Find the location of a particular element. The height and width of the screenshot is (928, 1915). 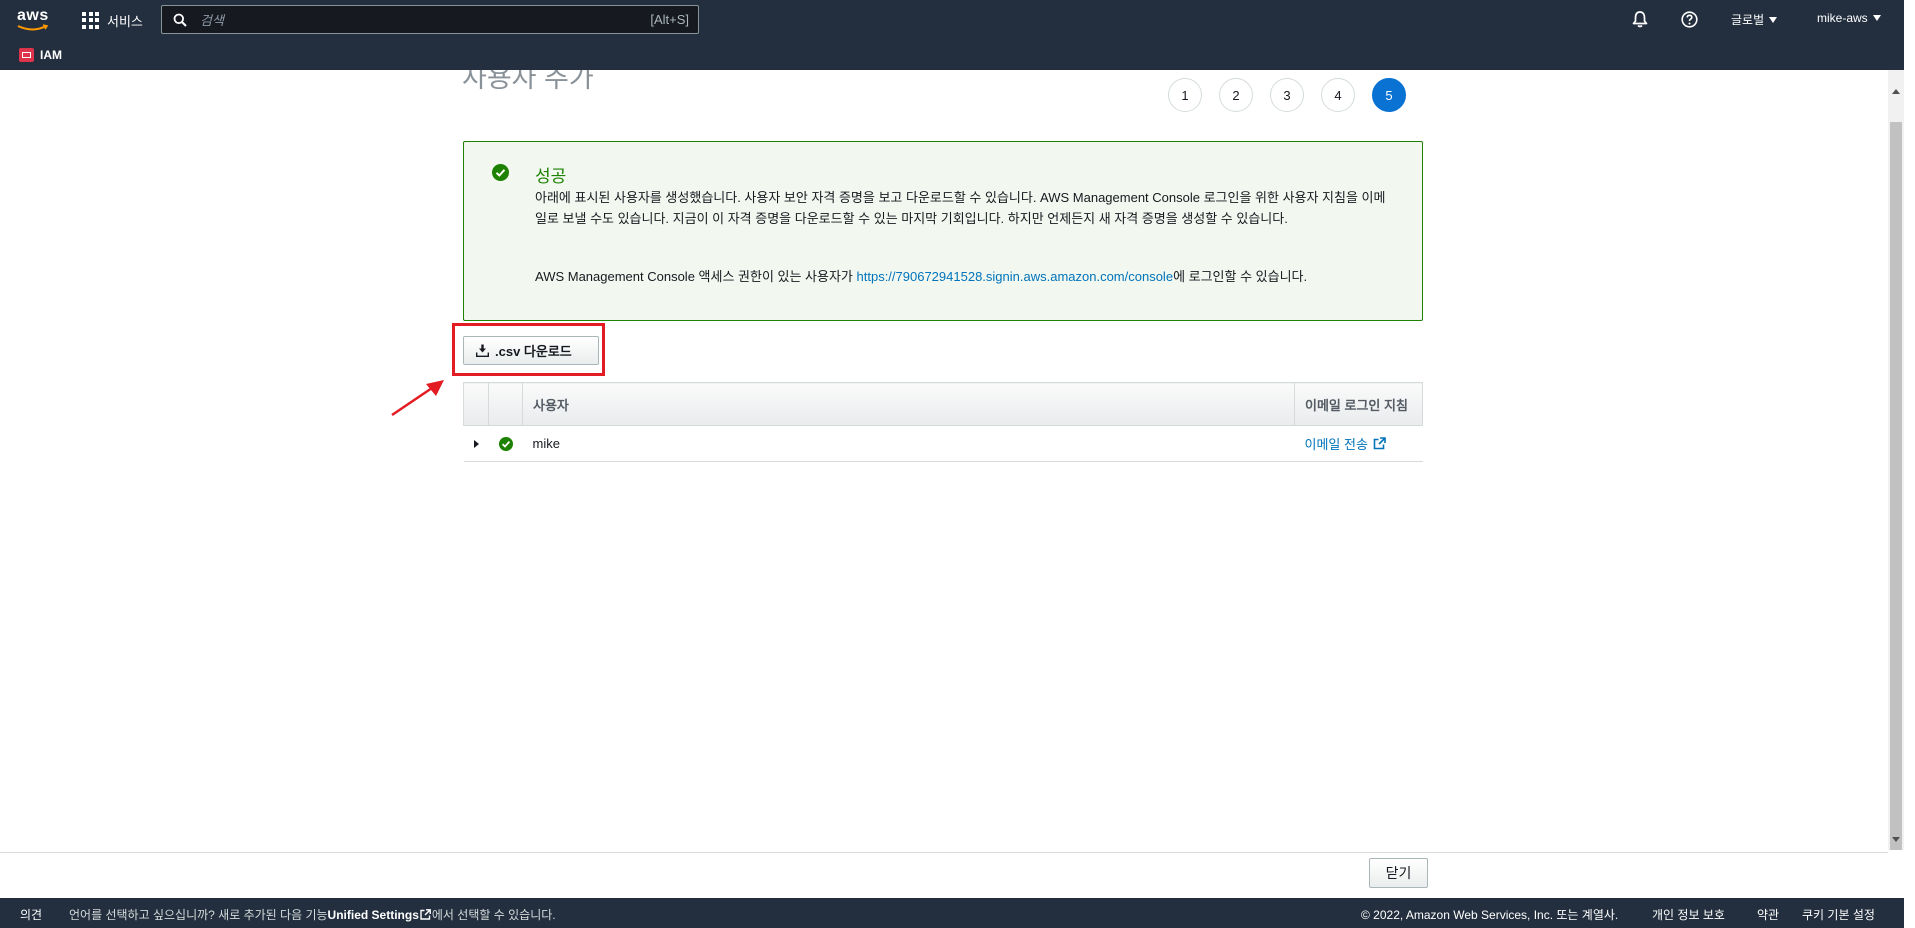

step-5: 5 is located at coordinates (1389, 95).